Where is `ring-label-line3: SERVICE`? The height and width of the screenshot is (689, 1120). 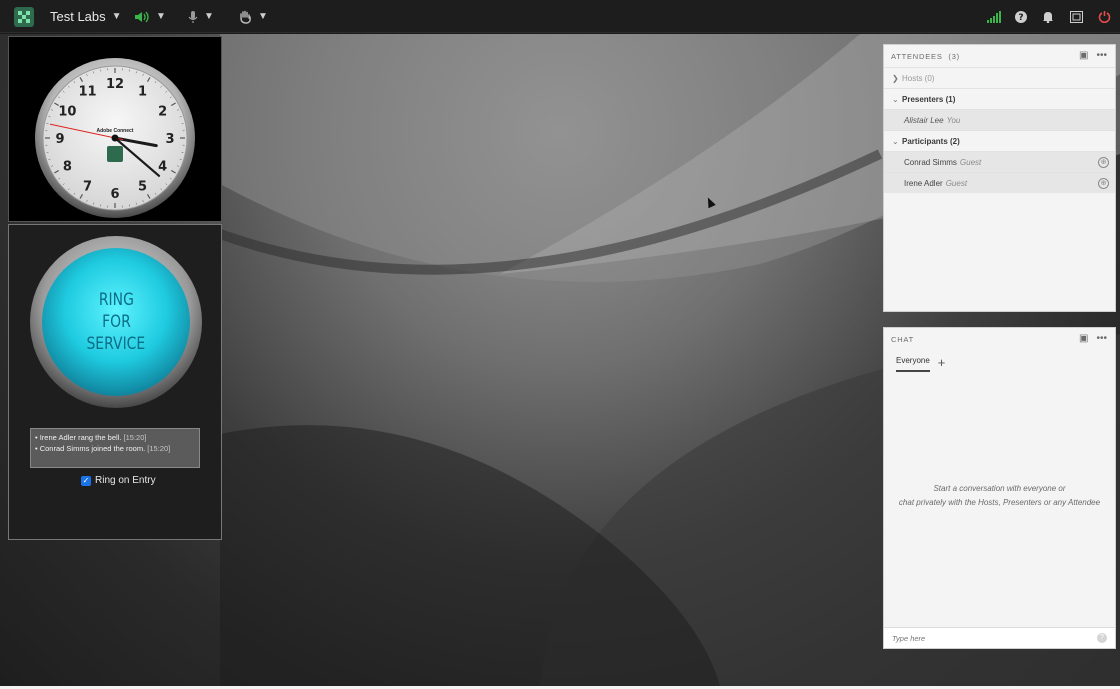
ring-label-line3: SERVICE is located at coordinates (116, 344).